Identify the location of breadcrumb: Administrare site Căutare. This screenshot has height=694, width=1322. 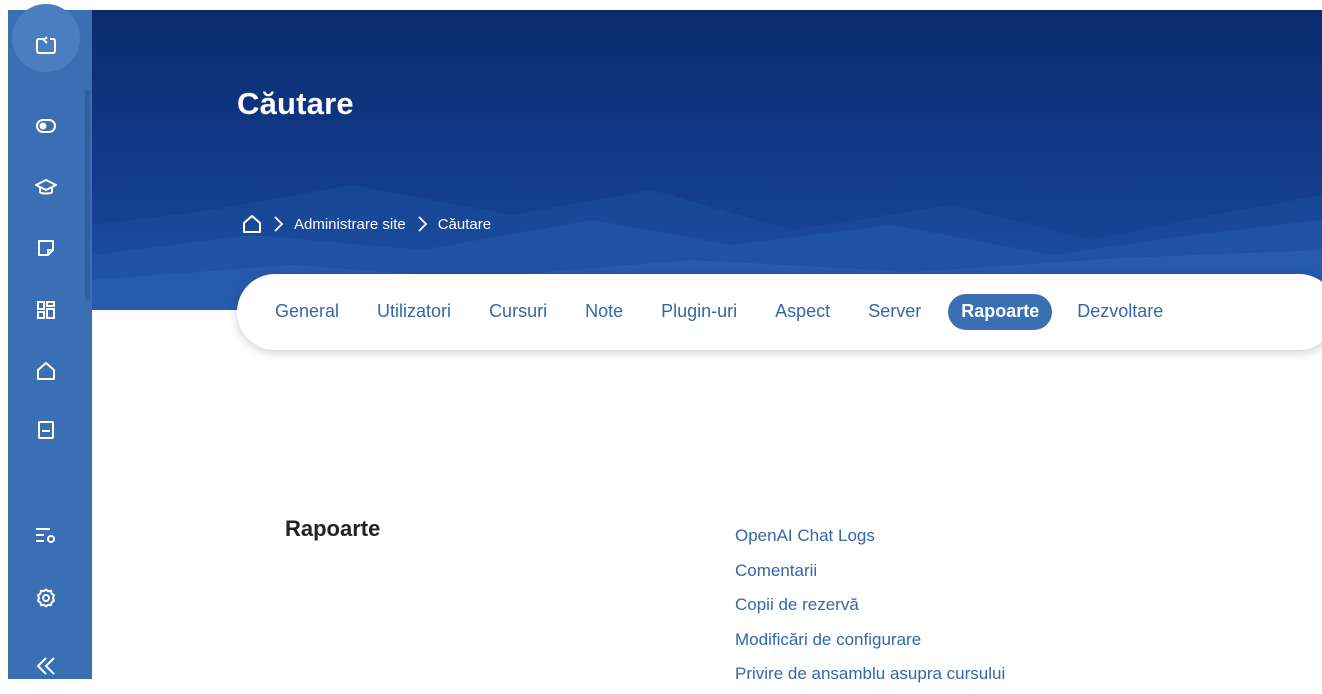
(366, 224).